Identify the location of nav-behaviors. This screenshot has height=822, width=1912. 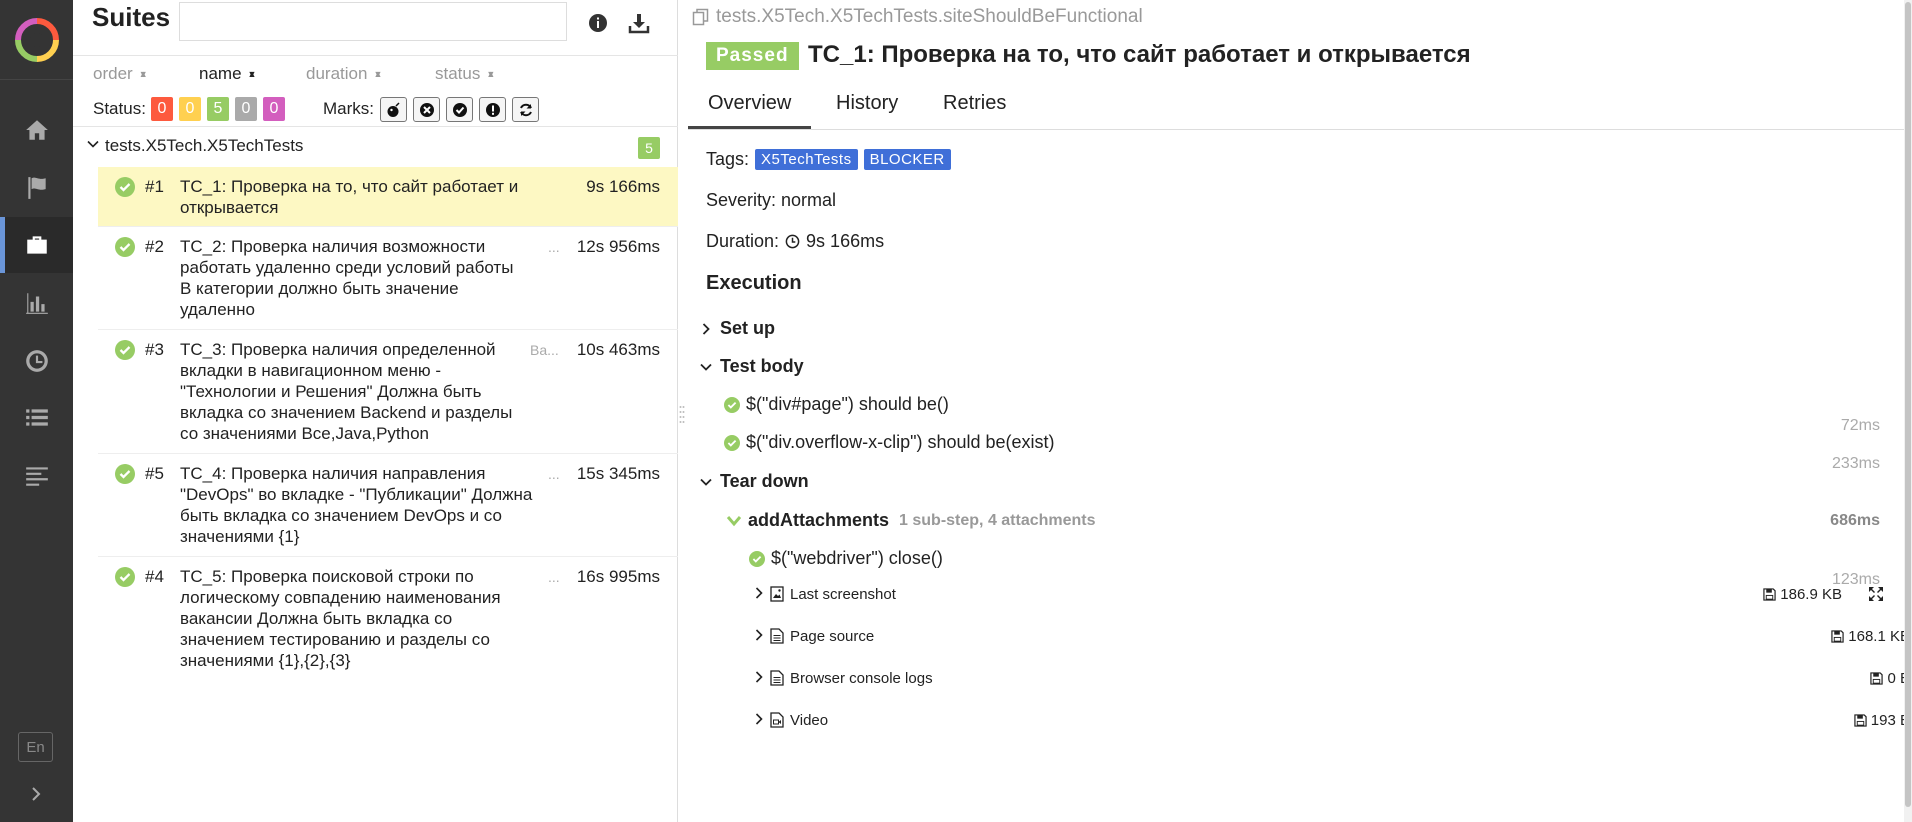
(36, 418).